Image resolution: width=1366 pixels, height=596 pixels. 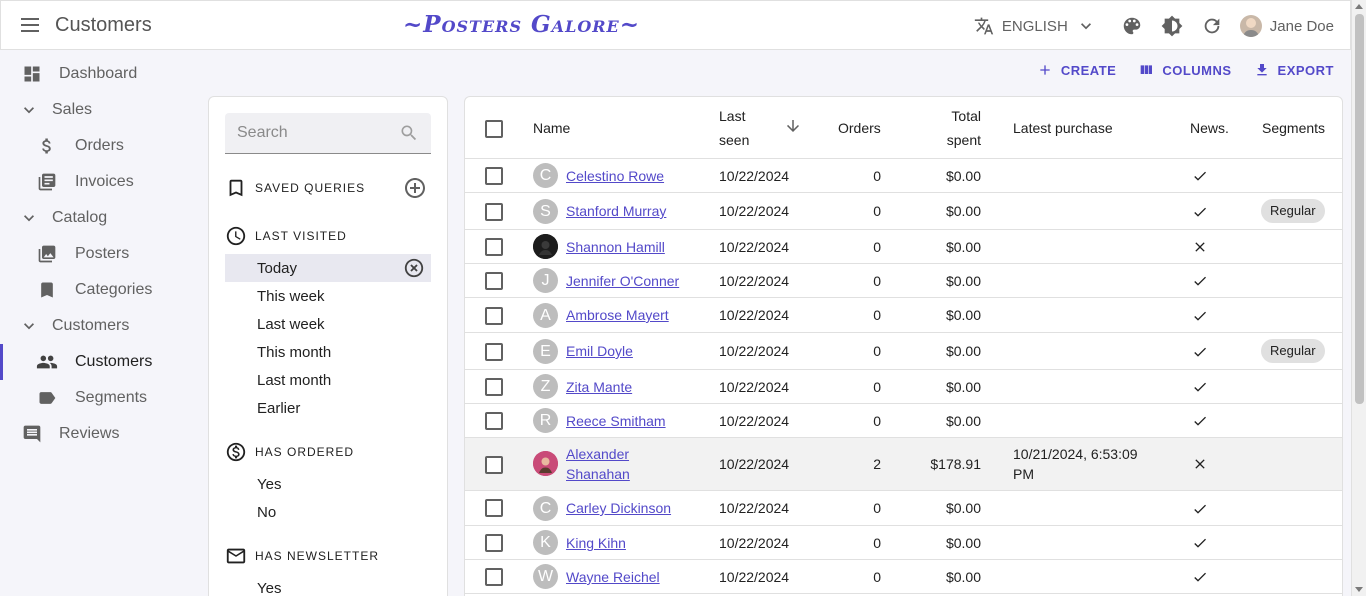 I want to click on search-input, so click(x=312, y=133).